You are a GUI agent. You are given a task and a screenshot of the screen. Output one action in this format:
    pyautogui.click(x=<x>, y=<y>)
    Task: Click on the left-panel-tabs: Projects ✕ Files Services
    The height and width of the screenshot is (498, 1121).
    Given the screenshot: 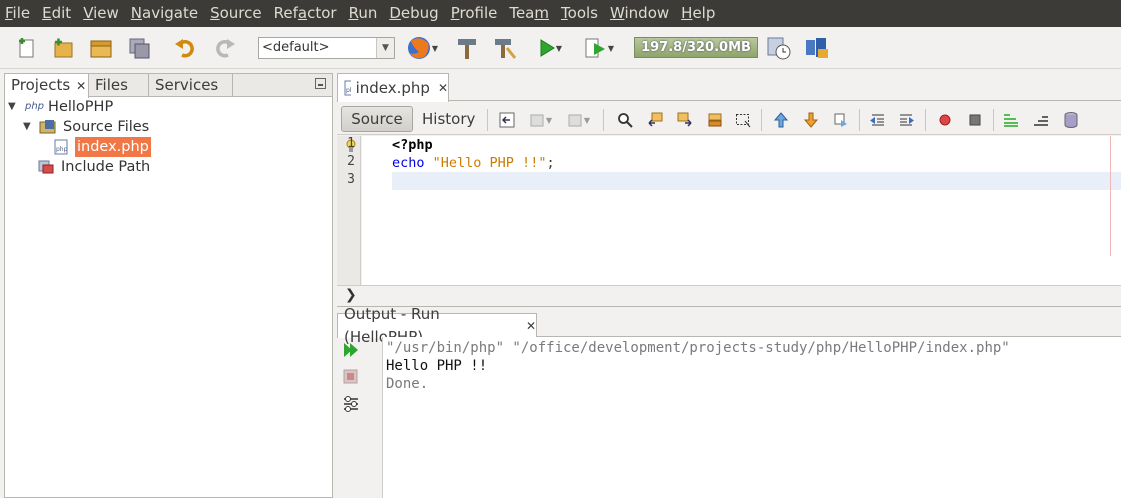 What is the action you would take?
    pyautogui.click(x=168, y=86)
    